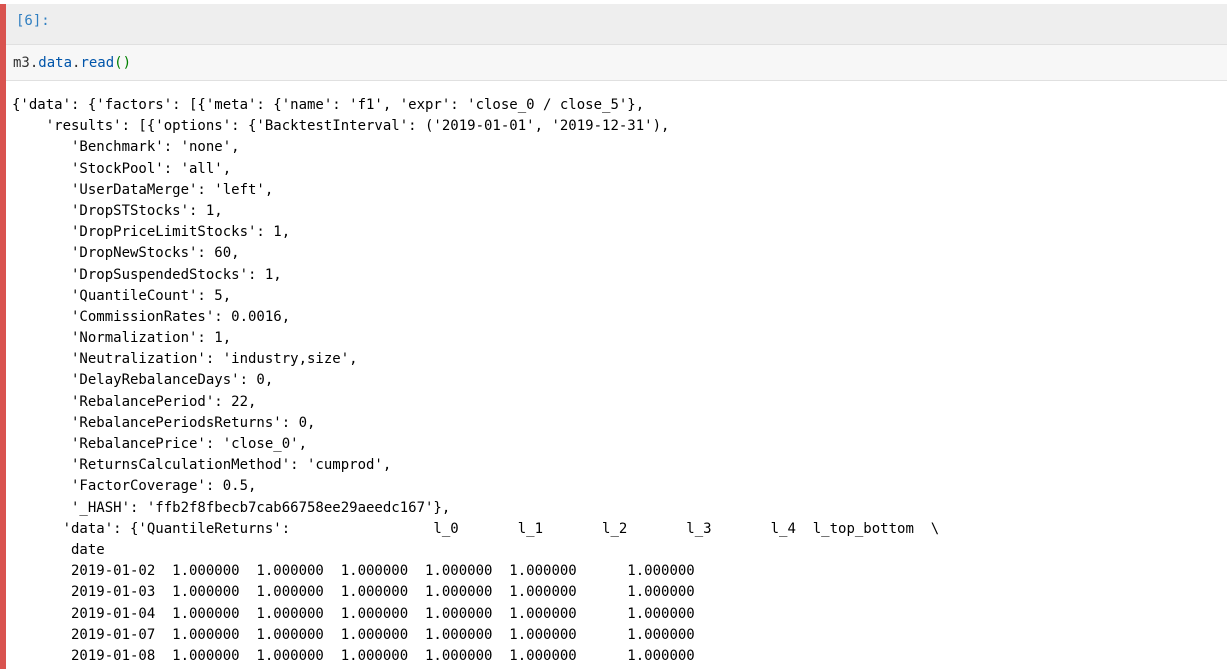  What do you see at coordinates (151, 232) in the screenshot?
I see `output-line: 'DropPriceLimitStocks': 1,` at bounding box center [151, 232].